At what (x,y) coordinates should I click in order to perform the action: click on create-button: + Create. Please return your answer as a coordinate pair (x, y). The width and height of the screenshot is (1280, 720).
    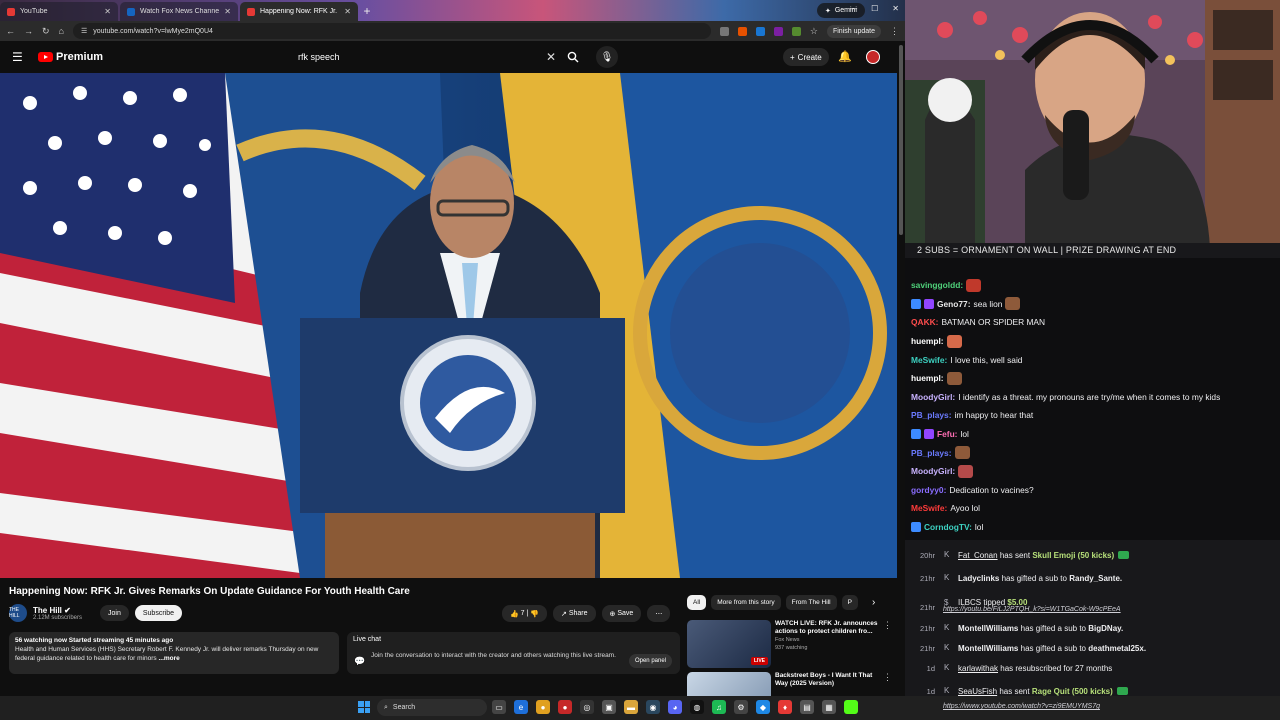
    Looking at the image, I should click on (806, 57).